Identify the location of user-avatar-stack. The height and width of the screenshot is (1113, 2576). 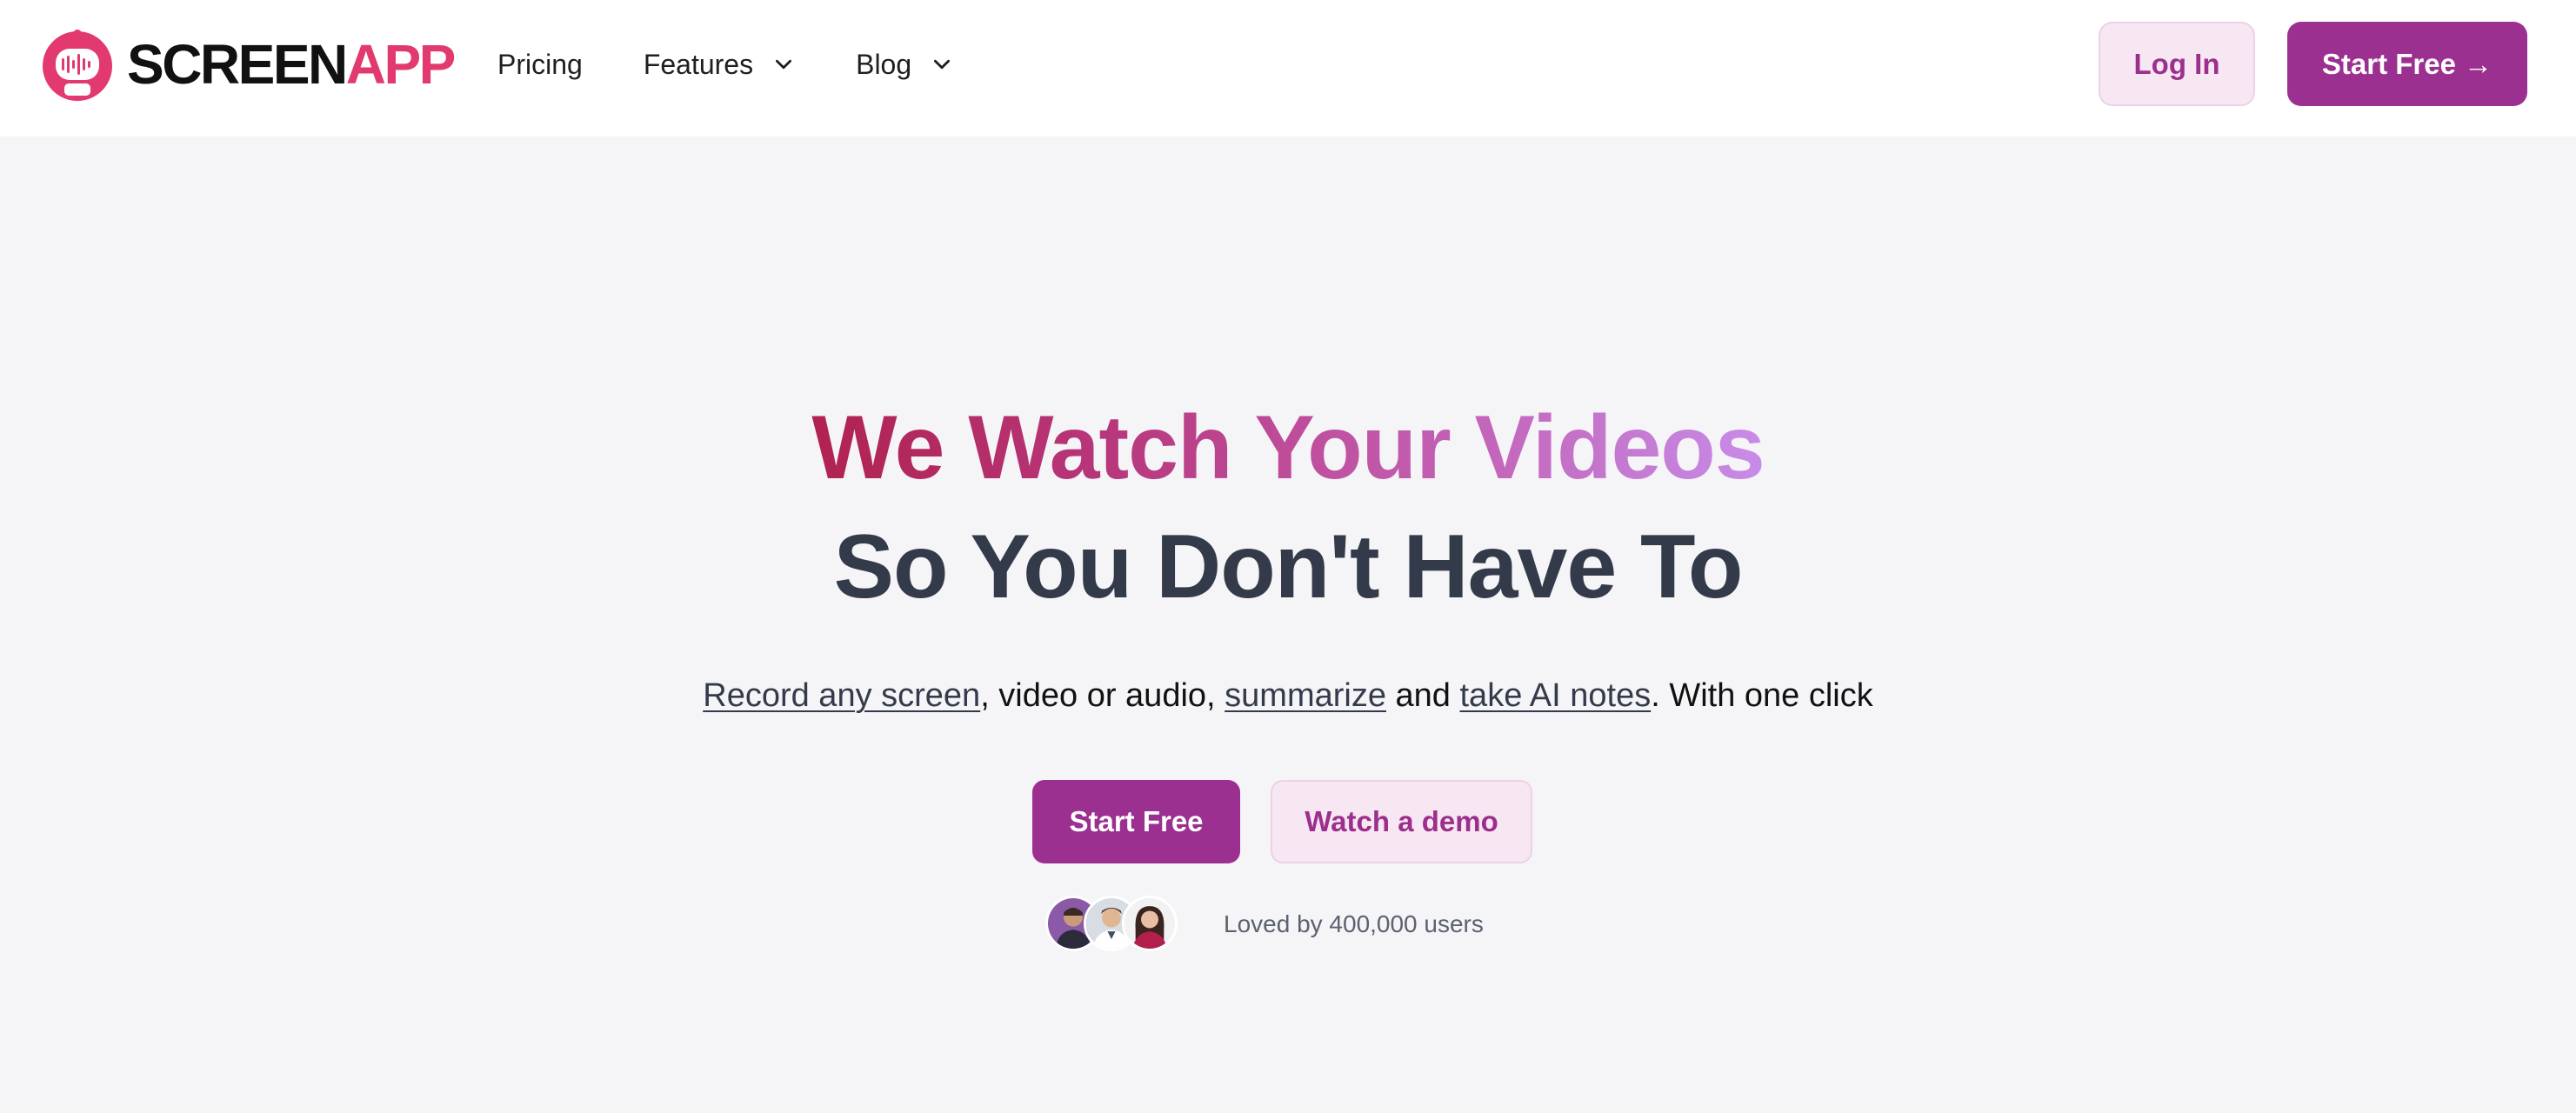
(1115, 924).